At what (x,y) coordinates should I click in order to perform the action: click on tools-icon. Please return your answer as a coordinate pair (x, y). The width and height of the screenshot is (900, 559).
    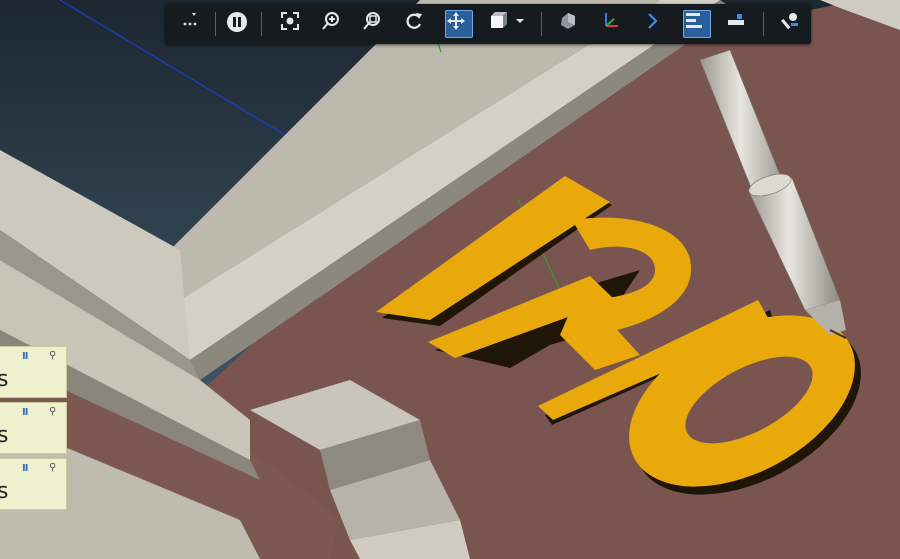
    Looking at the image, I should click on (789, 21).